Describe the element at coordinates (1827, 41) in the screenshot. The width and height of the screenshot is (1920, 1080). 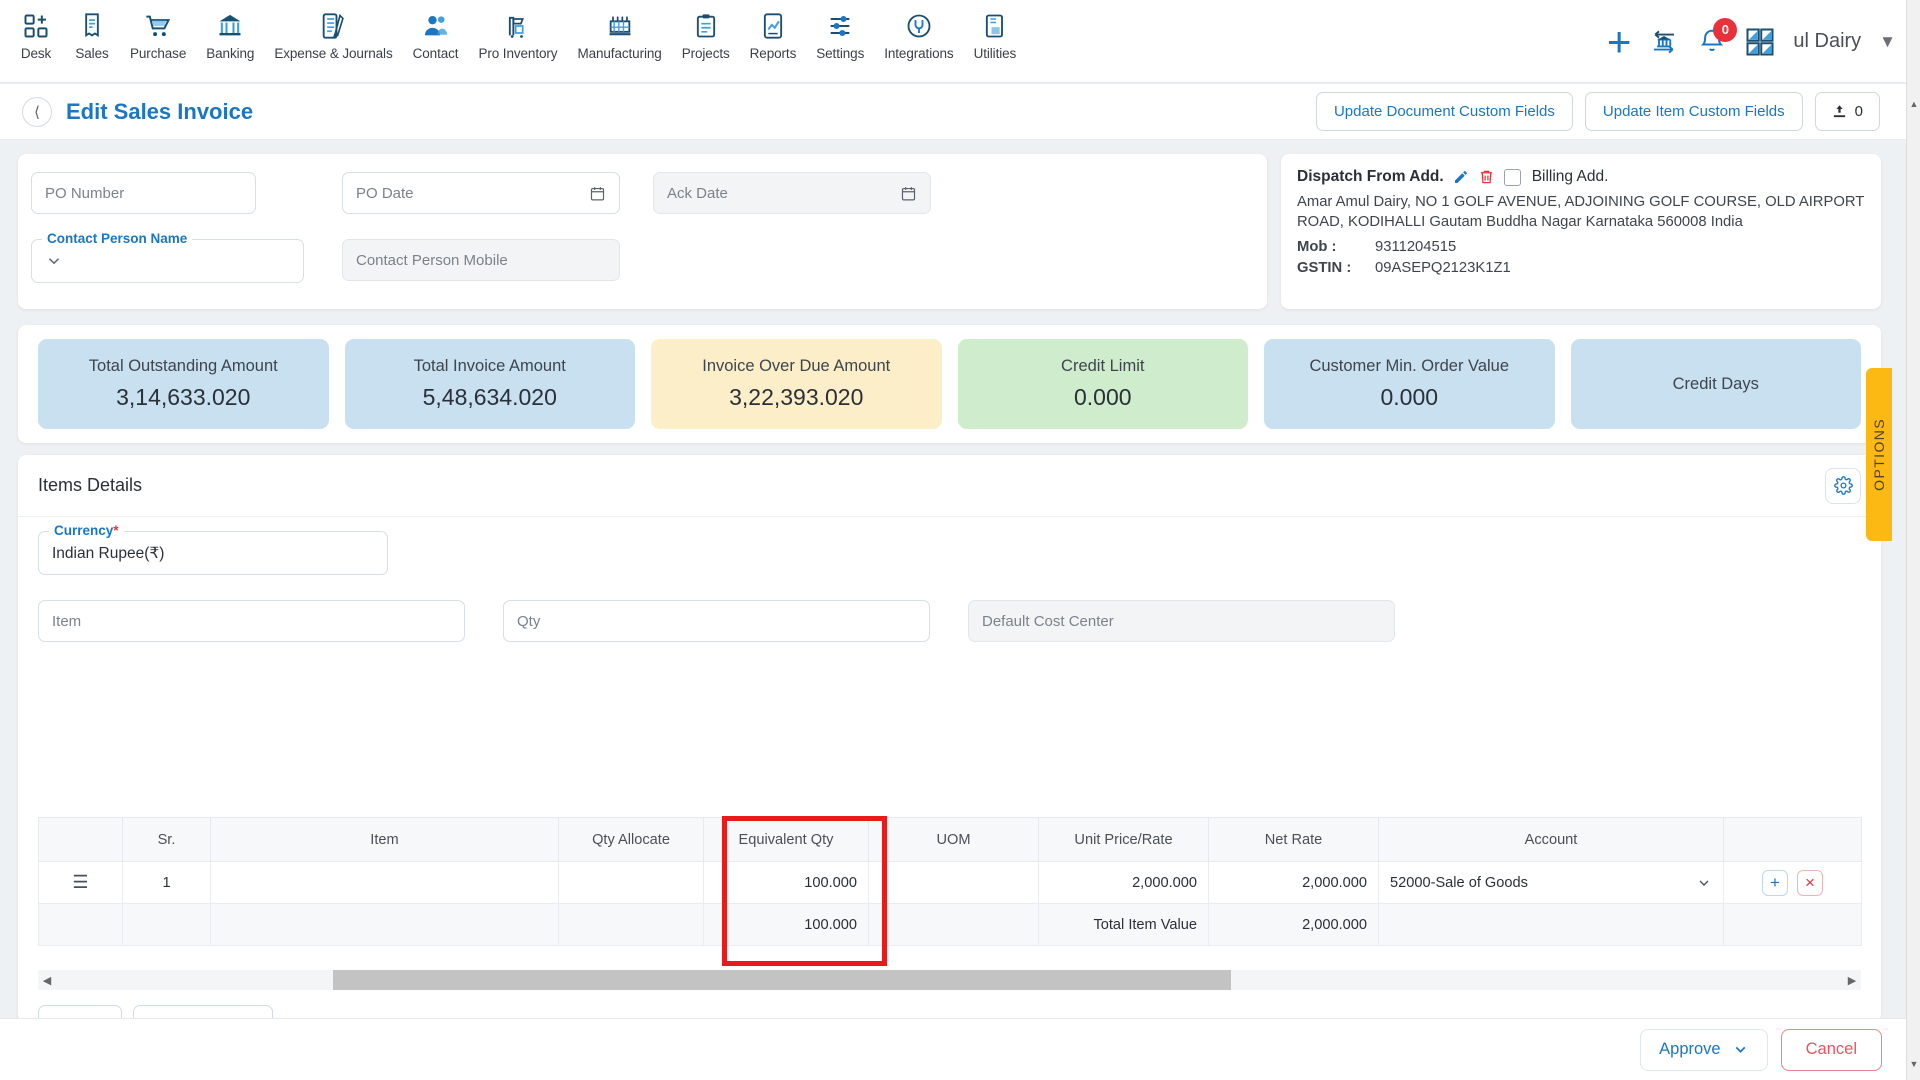
I see `organization-name: ul Dairy` at that location.